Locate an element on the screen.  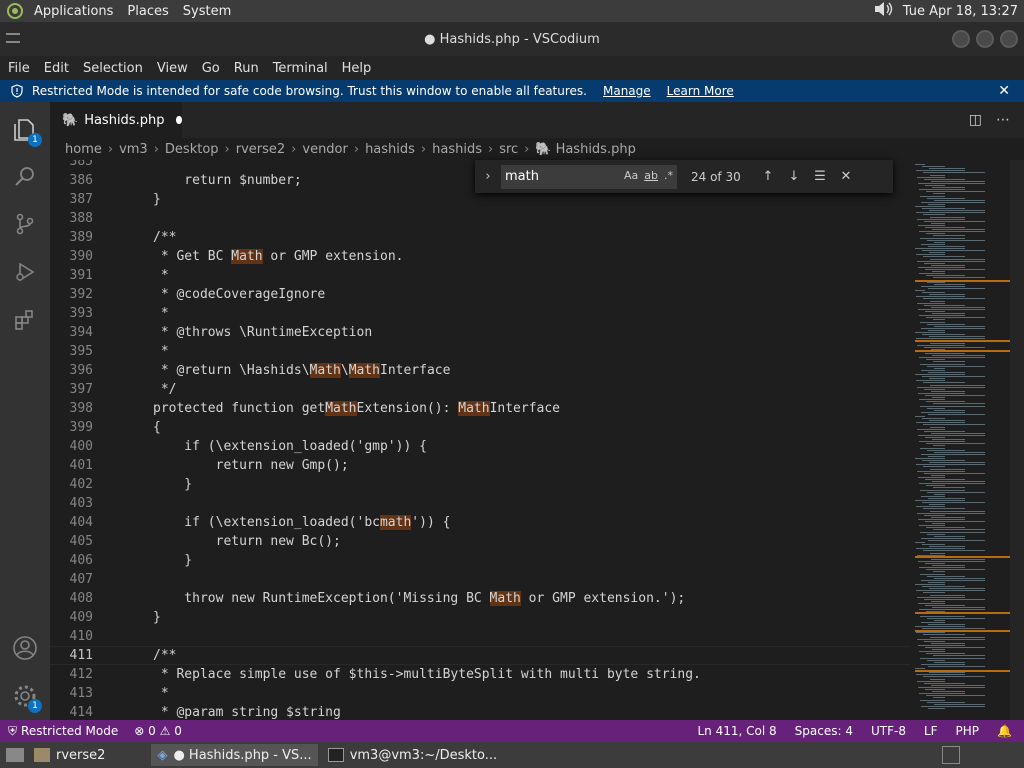
code-line: 406 } is located at coordinates (480, 560).